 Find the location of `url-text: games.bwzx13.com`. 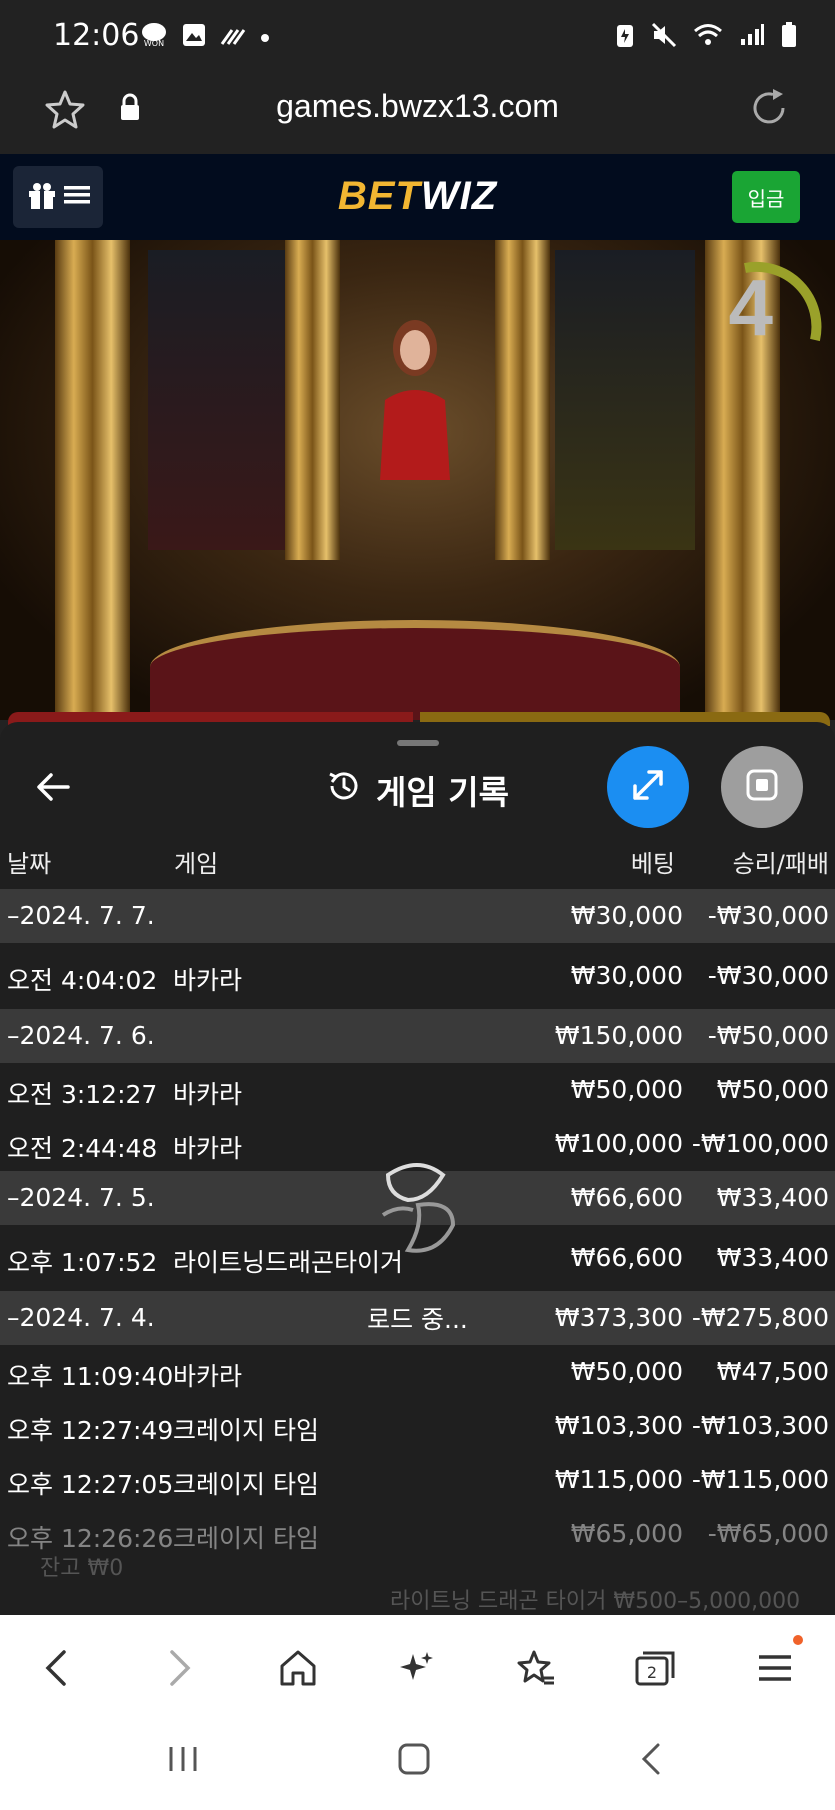

url-text: games.bwzx13.com is located at coordinates (417, 106).